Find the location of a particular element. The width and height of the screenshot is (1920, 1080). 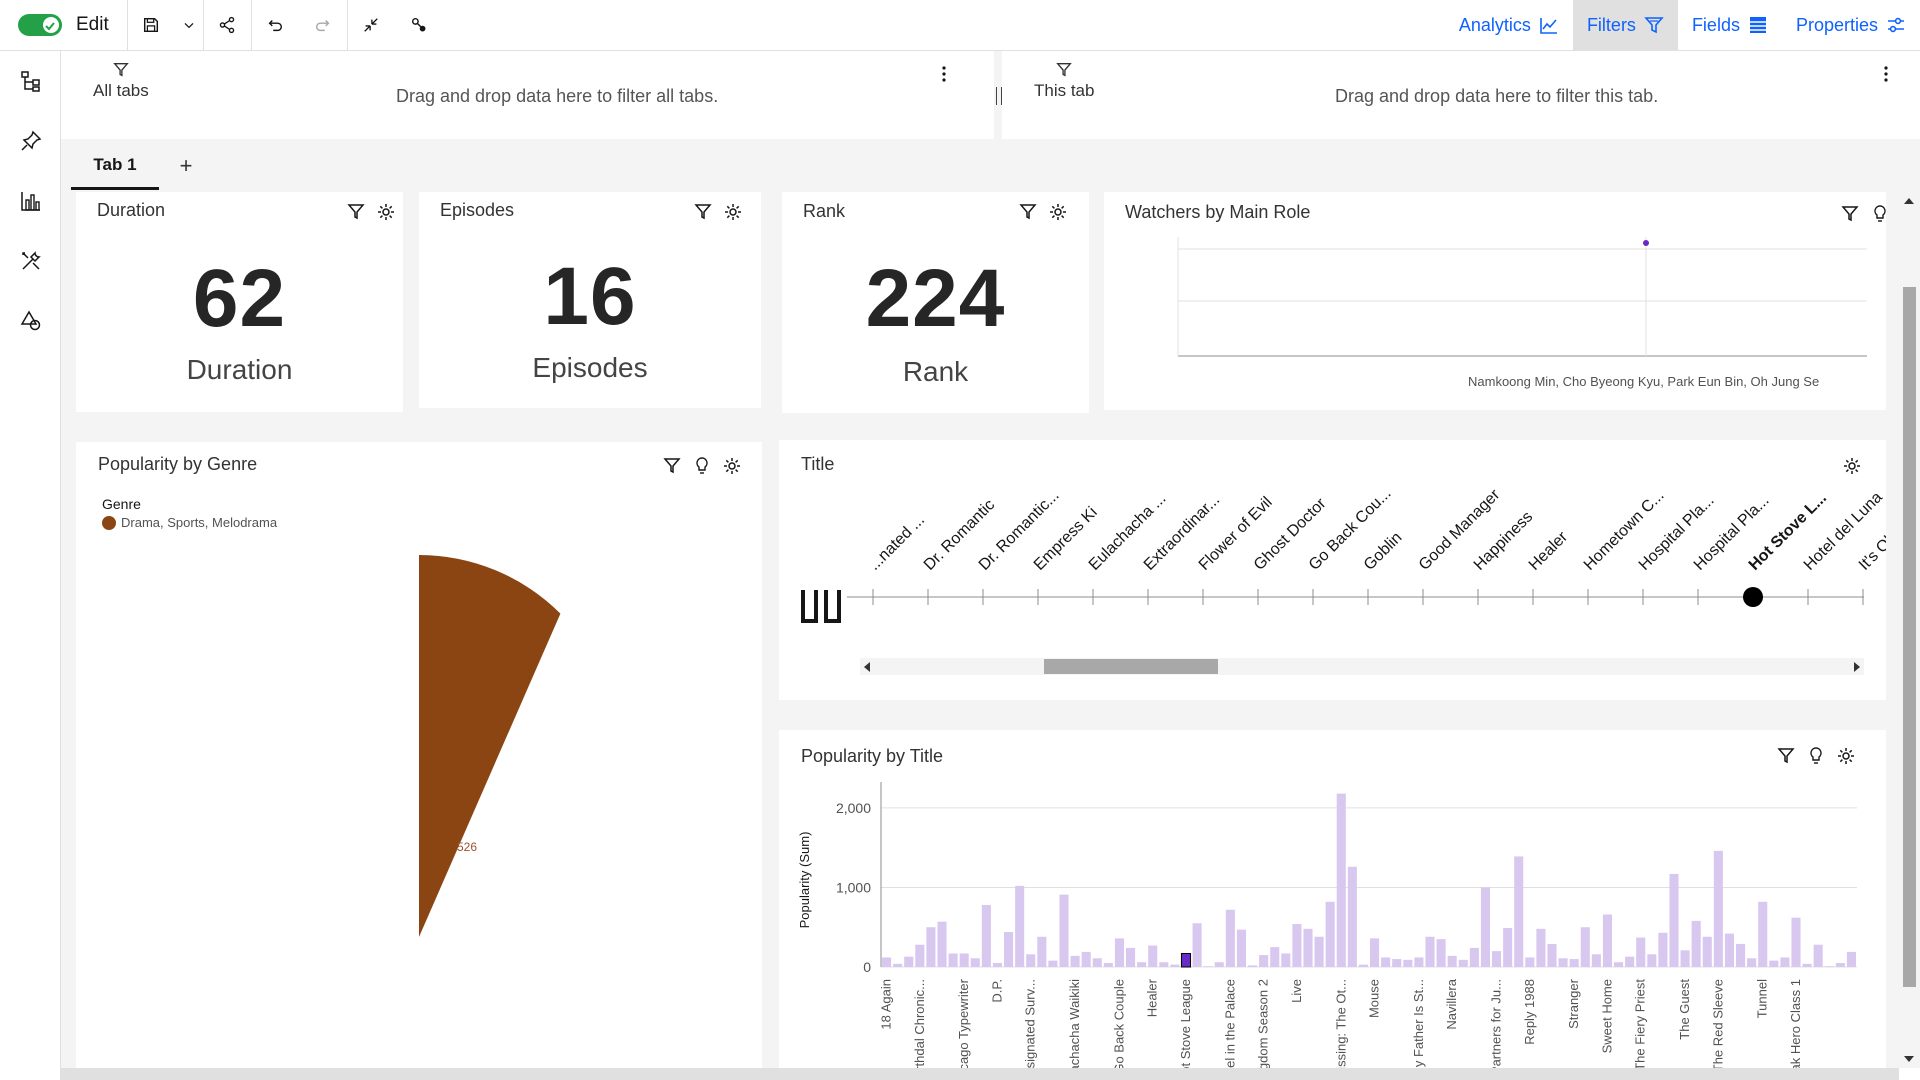

scroll-left-icon is located at coordinates (867, 667).